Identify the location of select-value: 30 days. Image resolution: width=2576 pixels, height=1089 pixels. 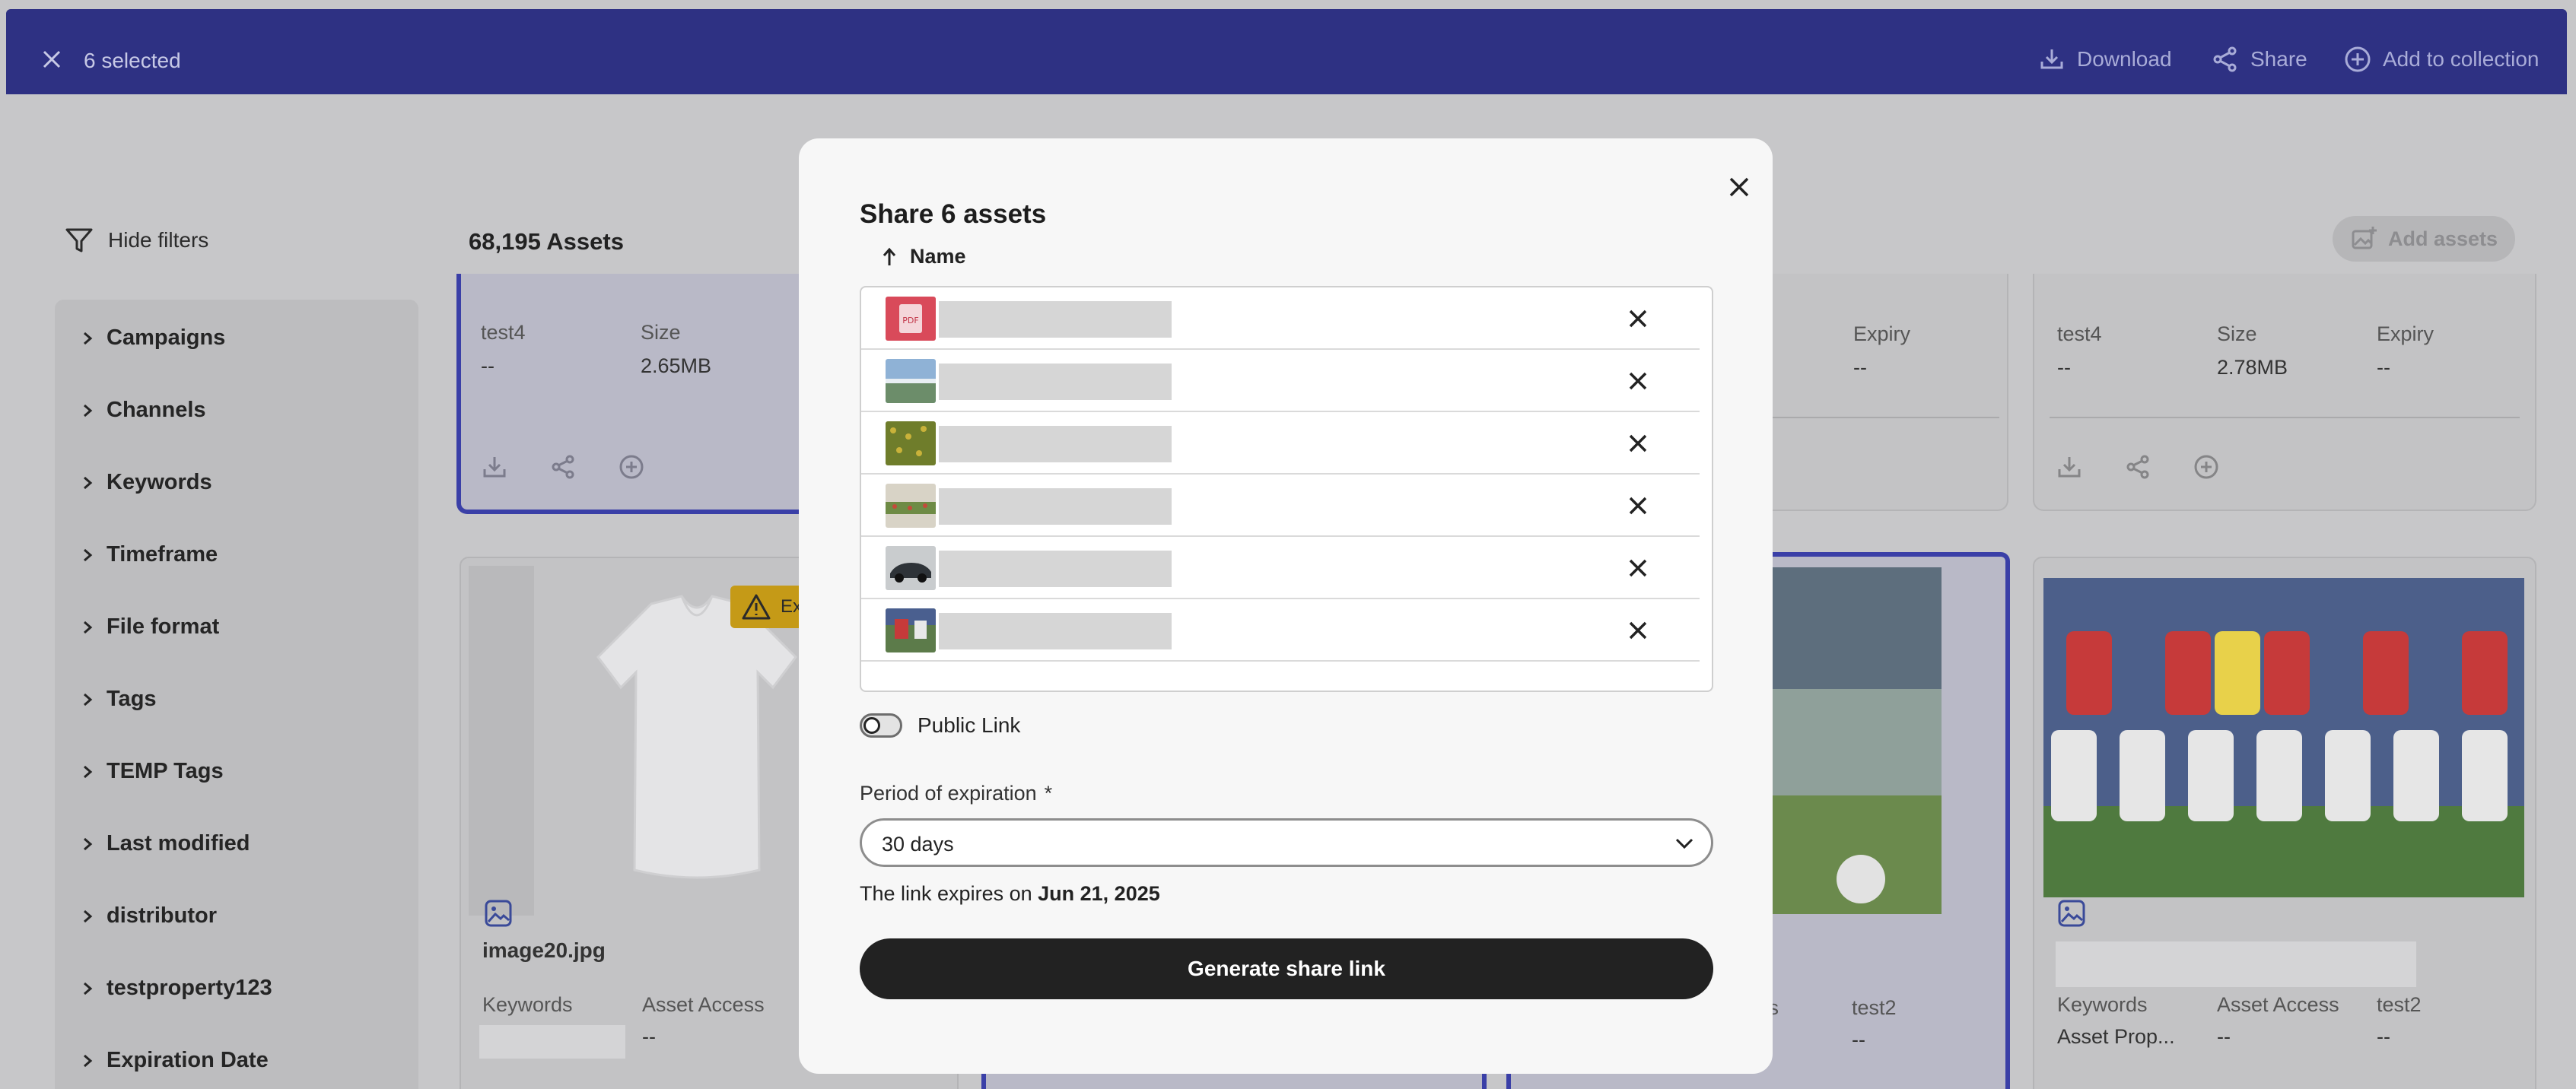
(918, 845).